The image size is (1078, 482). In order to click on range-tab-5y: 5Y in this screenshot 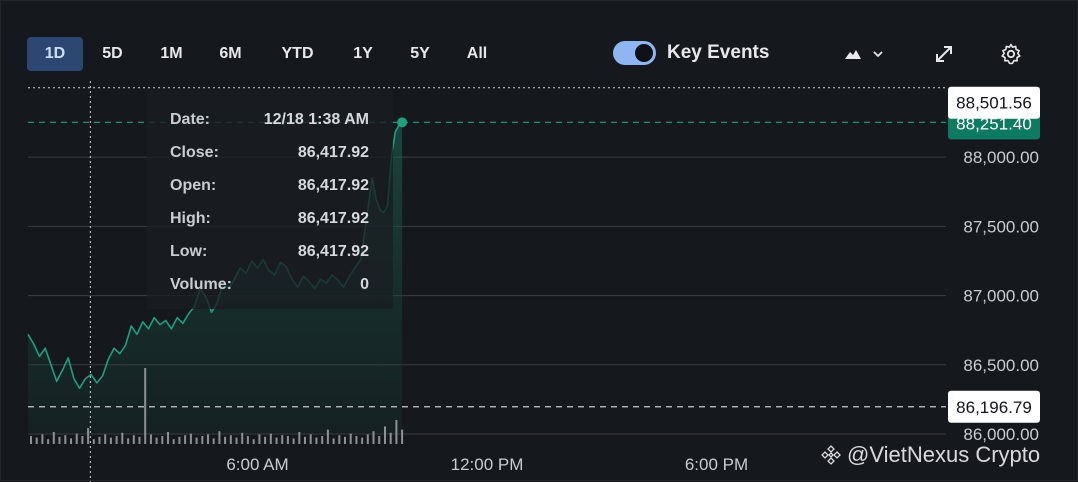, I will do `click(420, 54)`.